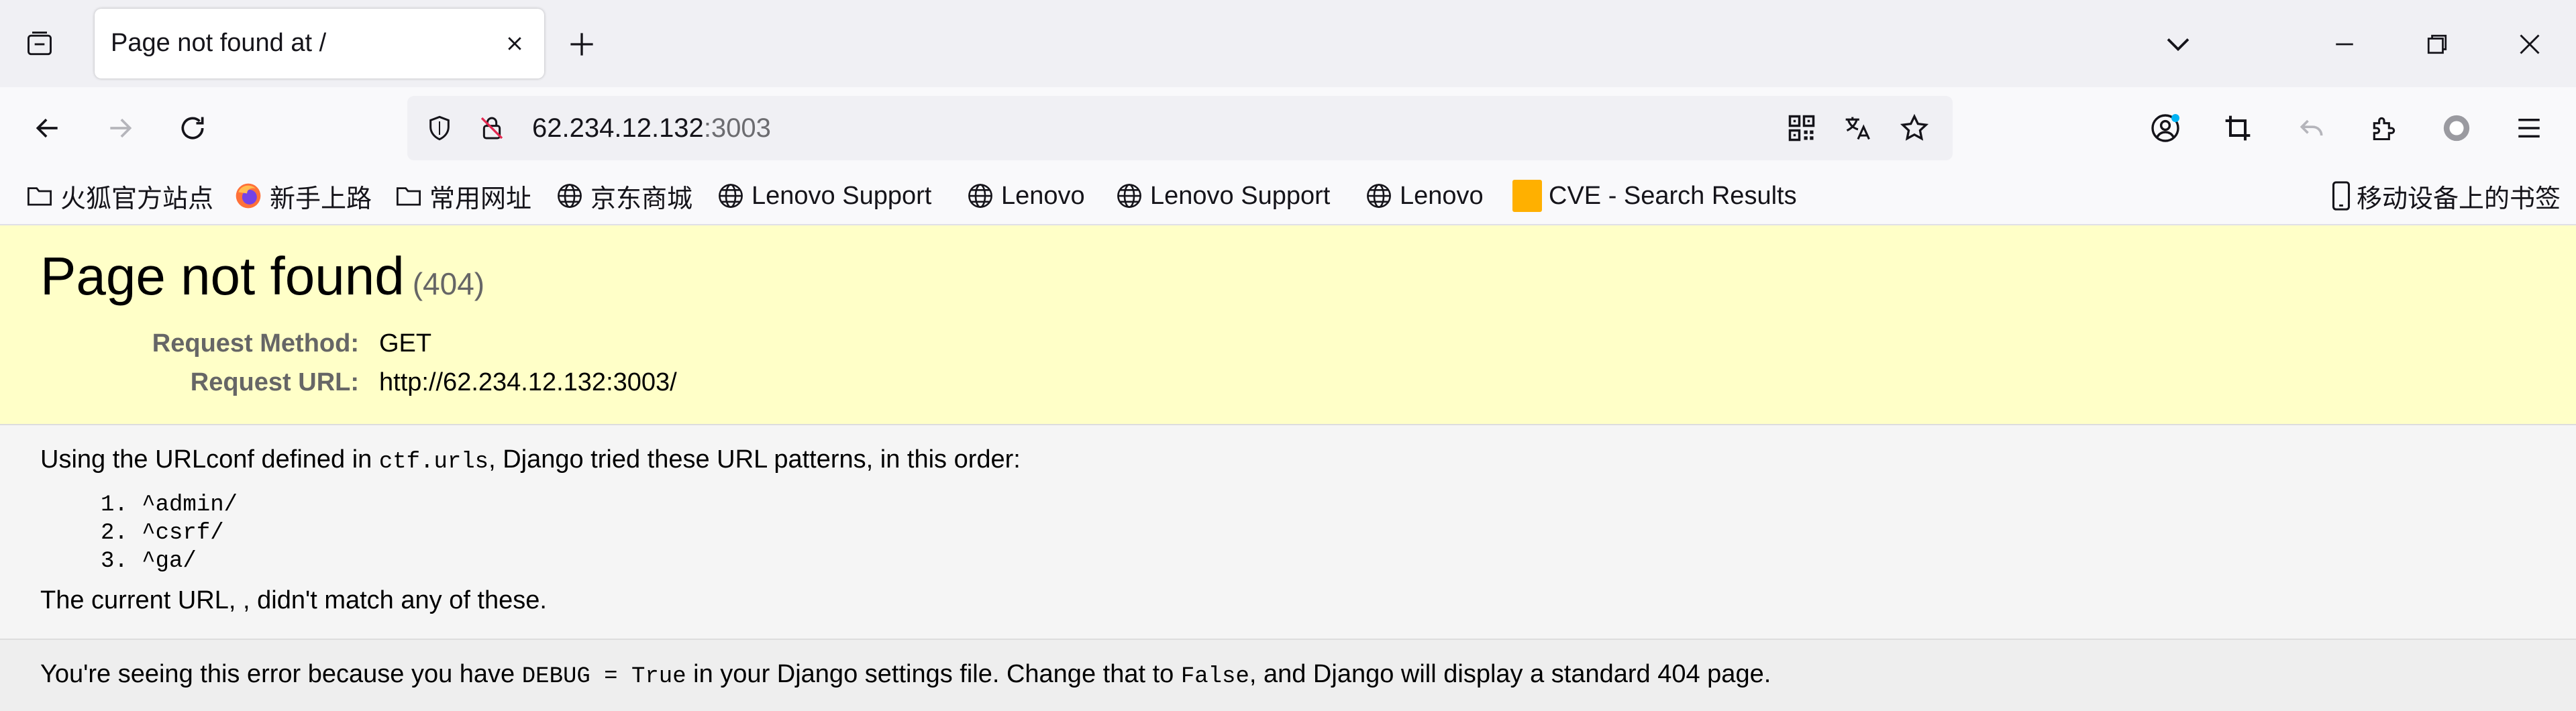 The width and height of the screenshot is (2576, 711). I want to click on bookmark-label: 火狐官方站点, so click(137, 199).